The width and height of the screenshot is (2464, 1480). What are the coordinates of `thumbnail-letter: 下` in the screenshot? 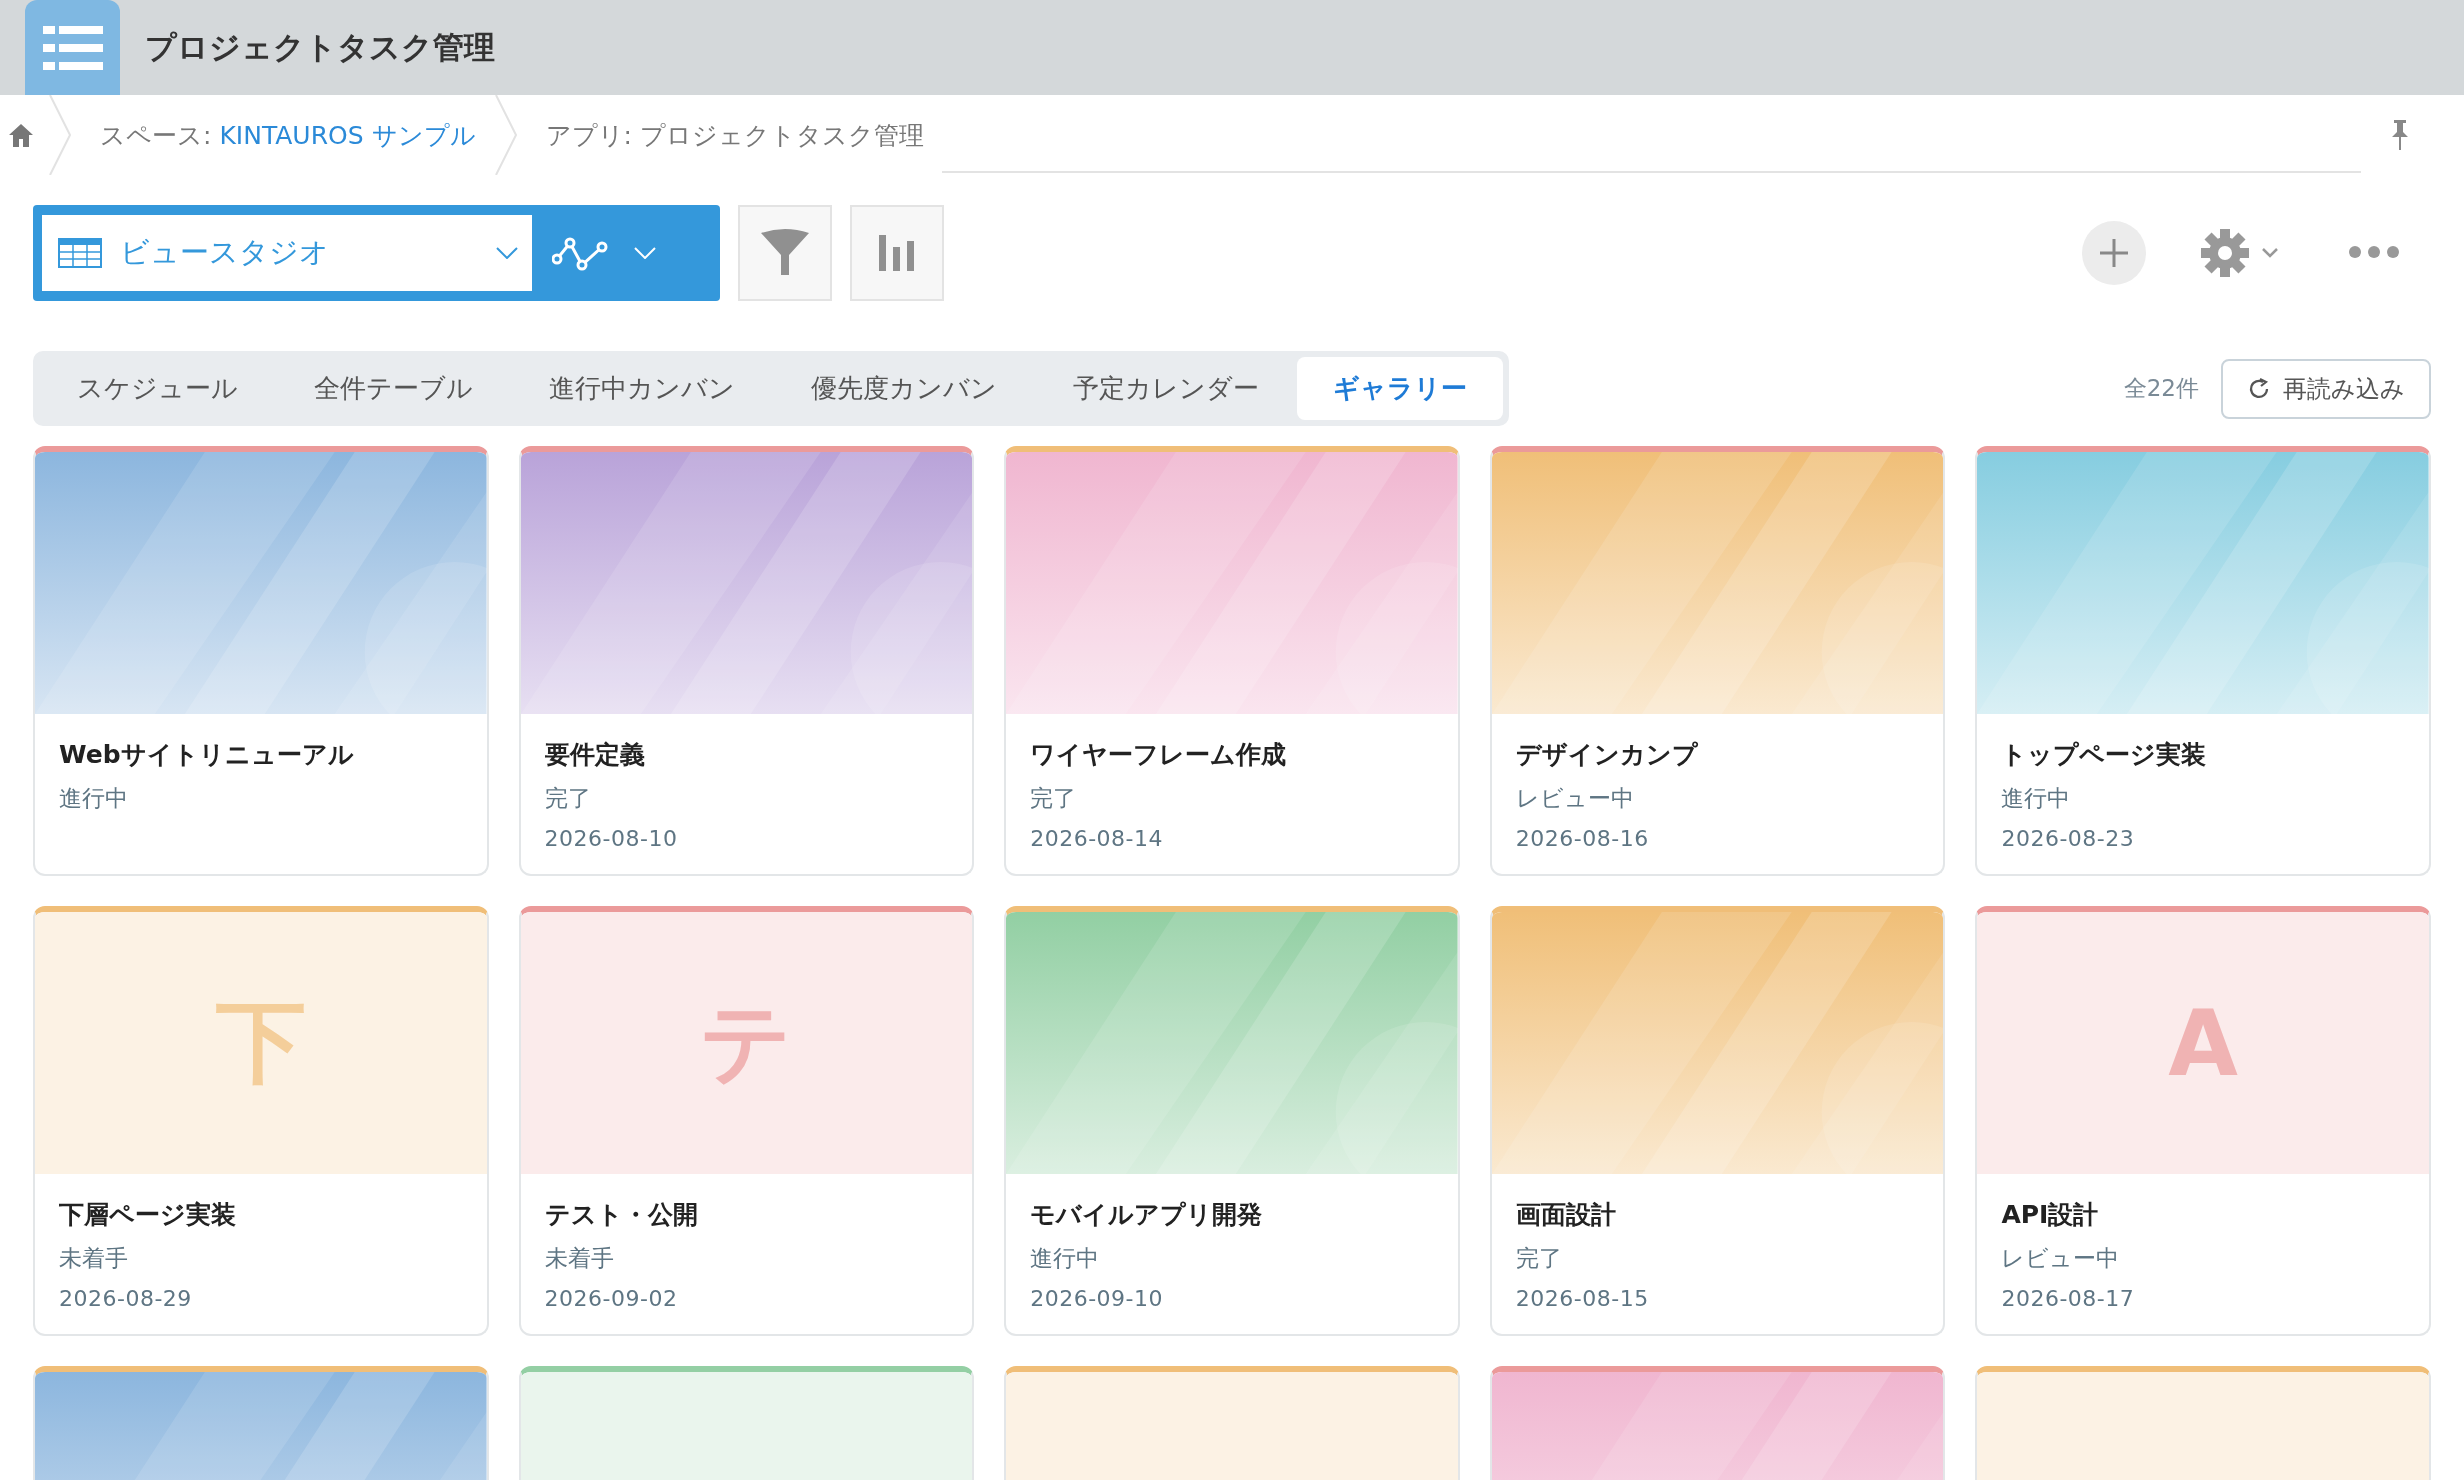 It's located at (260, 1042).